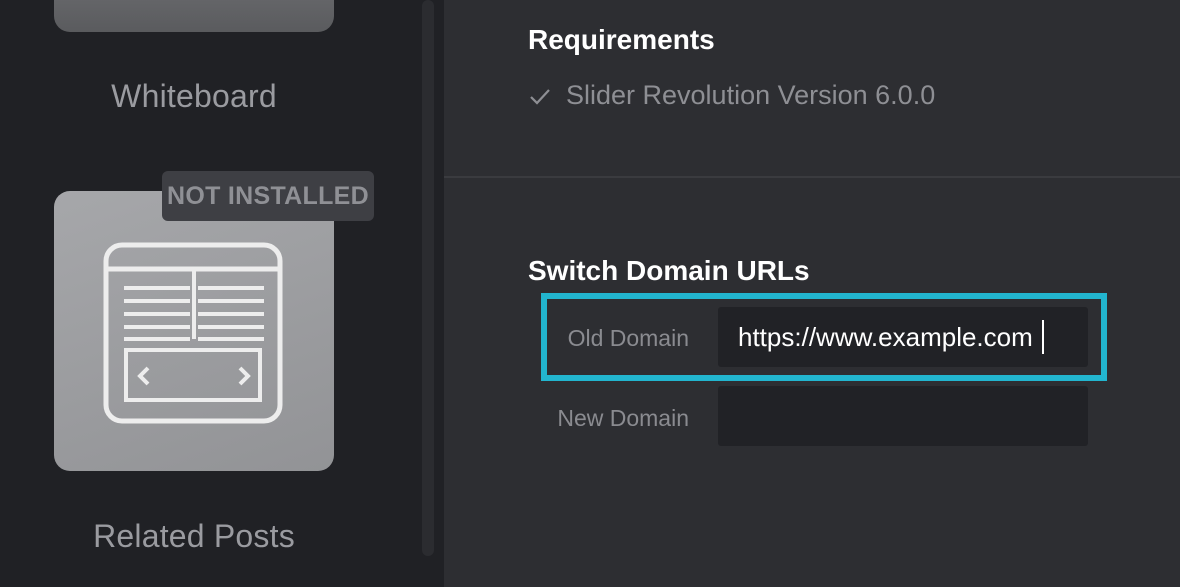 This screenshot has height=587, width=1180. I want to click on requirements-heading: Requirements, so click(621, 39).